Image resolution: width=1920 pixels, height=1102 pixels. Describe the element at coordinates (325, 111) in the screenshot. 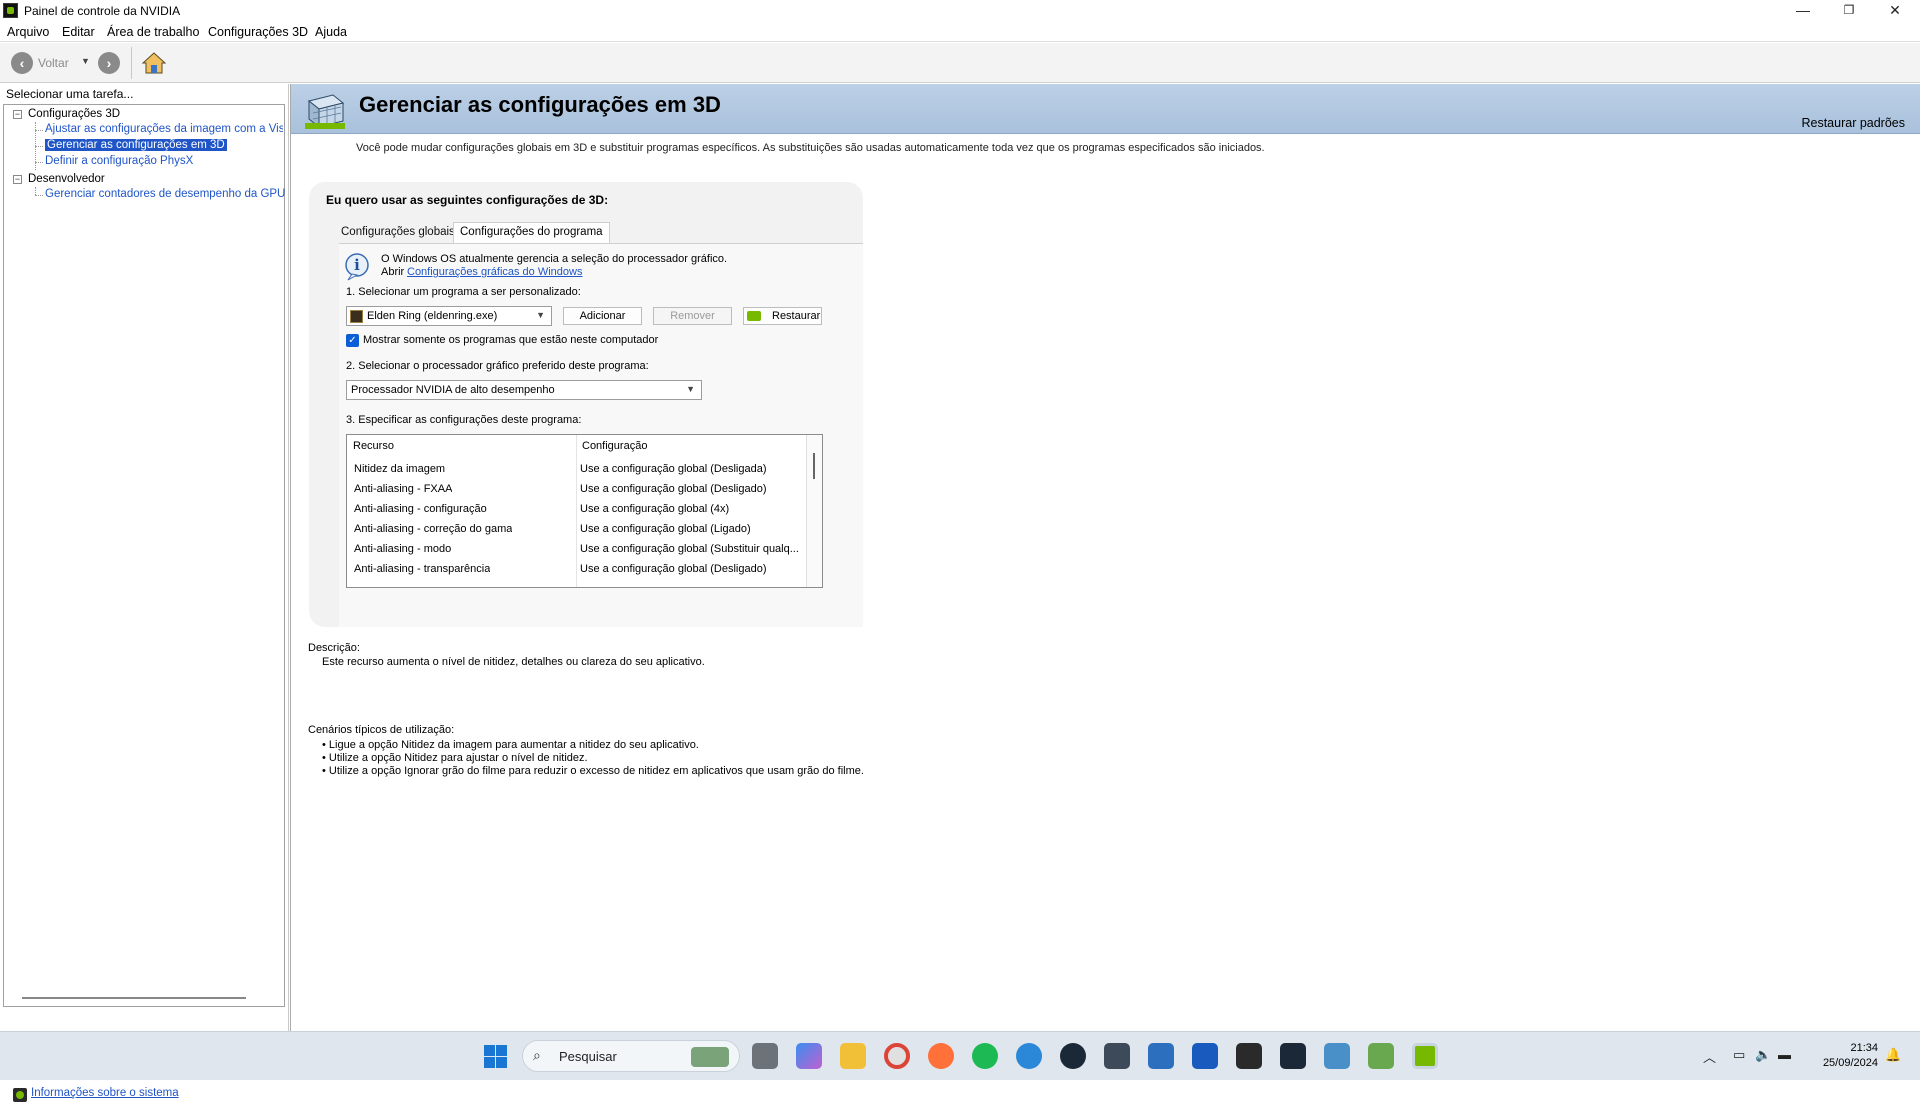

I see `3d-settings-cube-icon` at that location.